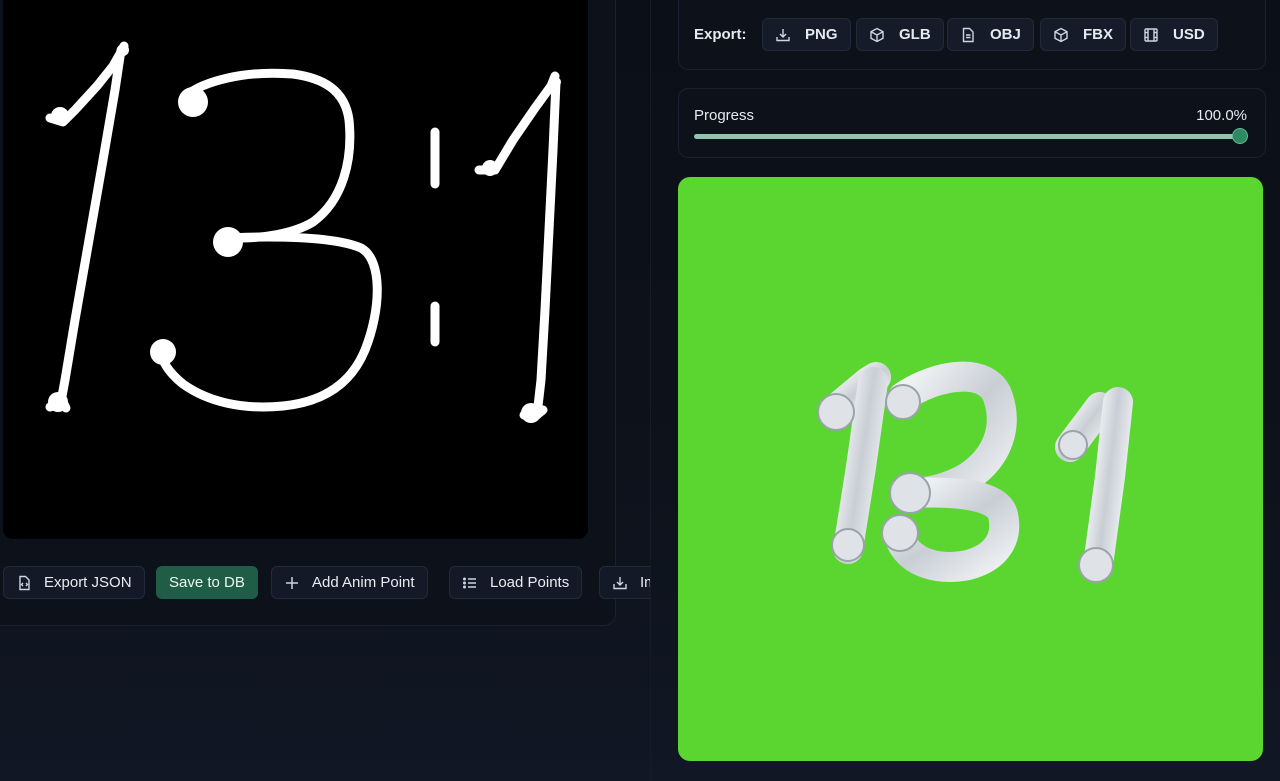 Image resolution: width=1280 pixels, height=781 pixels. I want to click on export-png-button: PNG, so click(806, 34).